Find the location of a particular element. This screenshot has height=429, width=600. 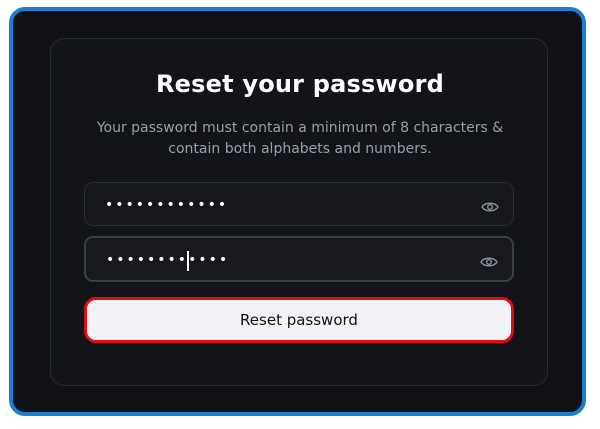

reset-password-button: Reset password is located at coordinates (299, 320).